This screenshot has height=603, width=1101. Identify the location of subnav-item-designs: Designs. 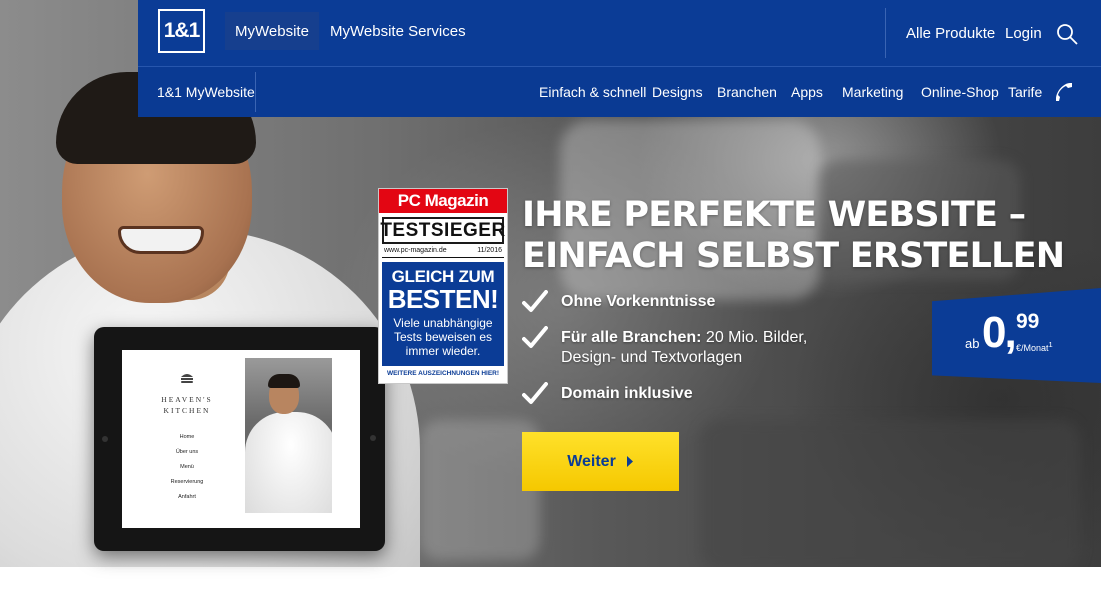
(677, 92).